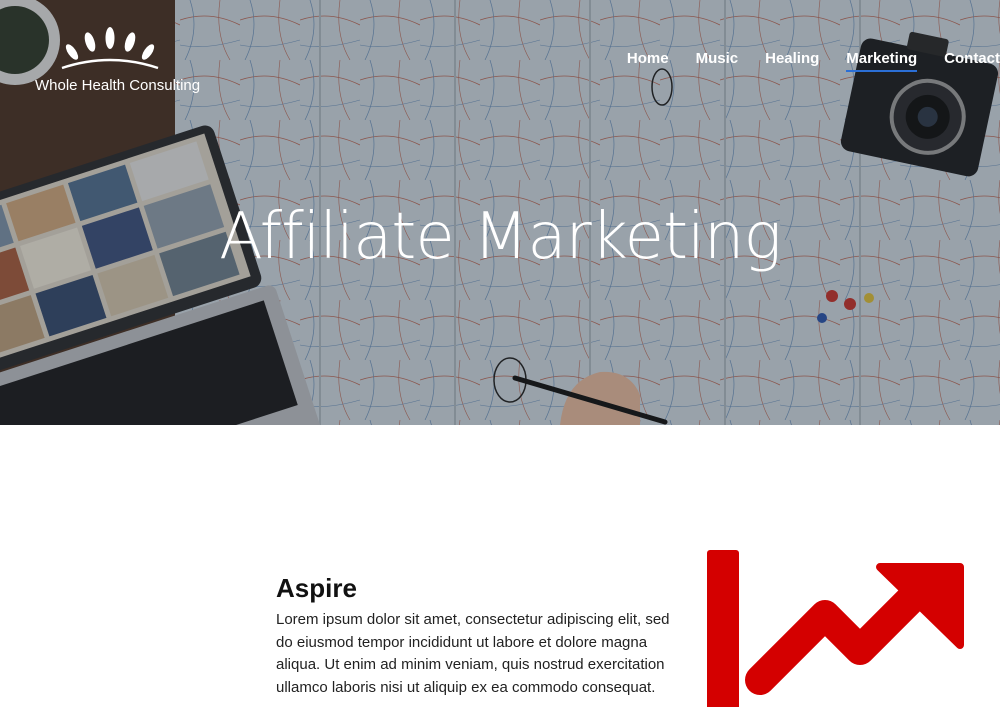 Image resolution: width=1000 pixels, height=707 pixels. Describe the element at coordinates (717, 60) in the screenshot. I see `nav-item-music: Music` at that location.